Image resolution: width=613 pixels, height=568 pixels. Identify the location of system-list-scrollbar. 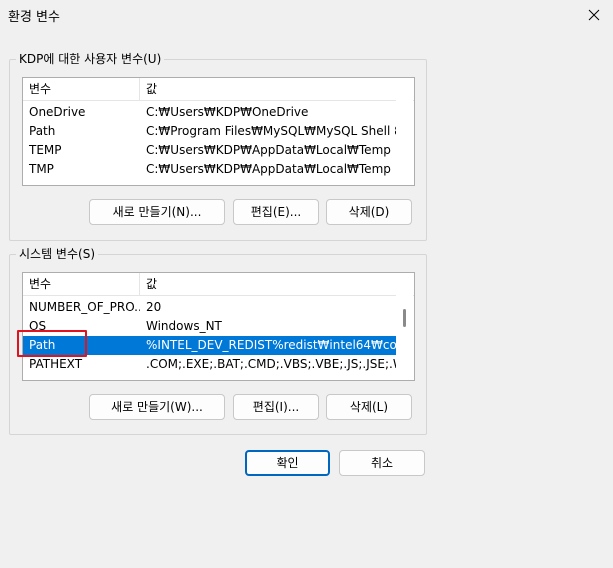
(404, 325).